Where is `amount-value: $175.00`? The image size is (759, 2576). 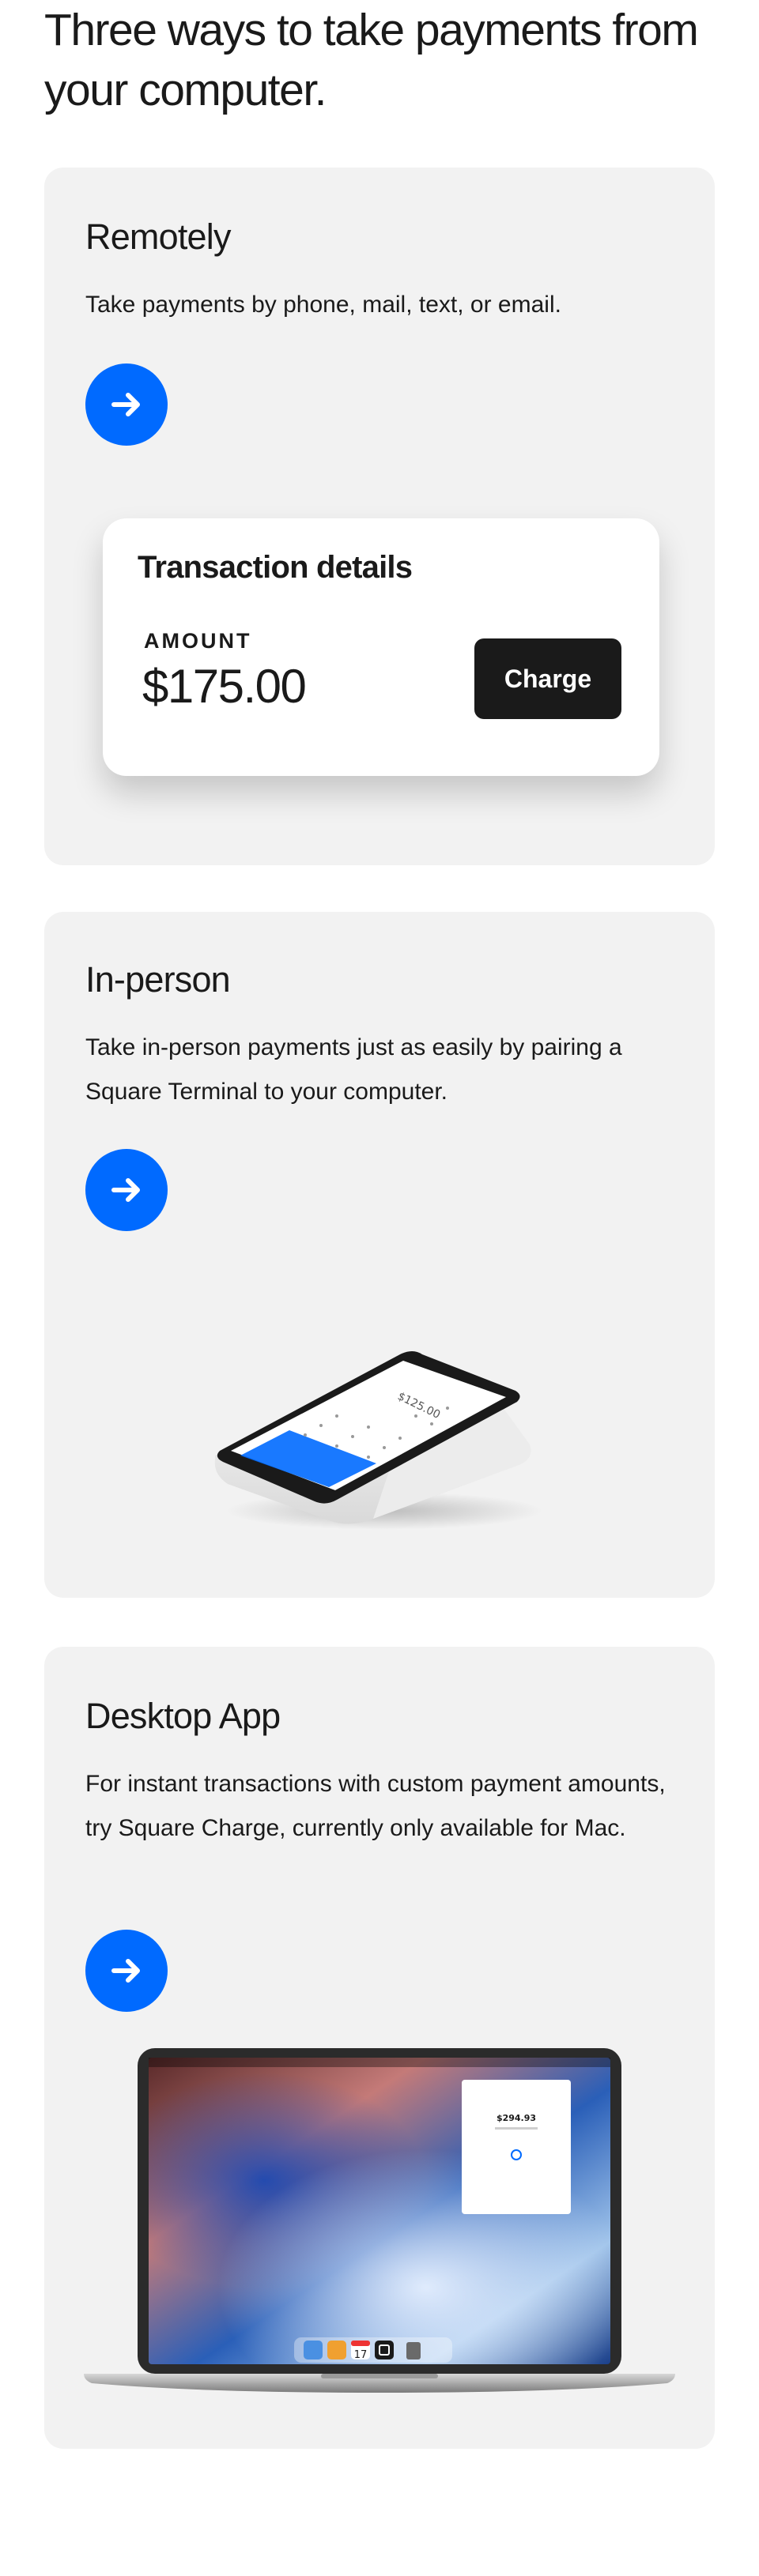
amount-value: $175.00 is located at coordinates (225, 686).